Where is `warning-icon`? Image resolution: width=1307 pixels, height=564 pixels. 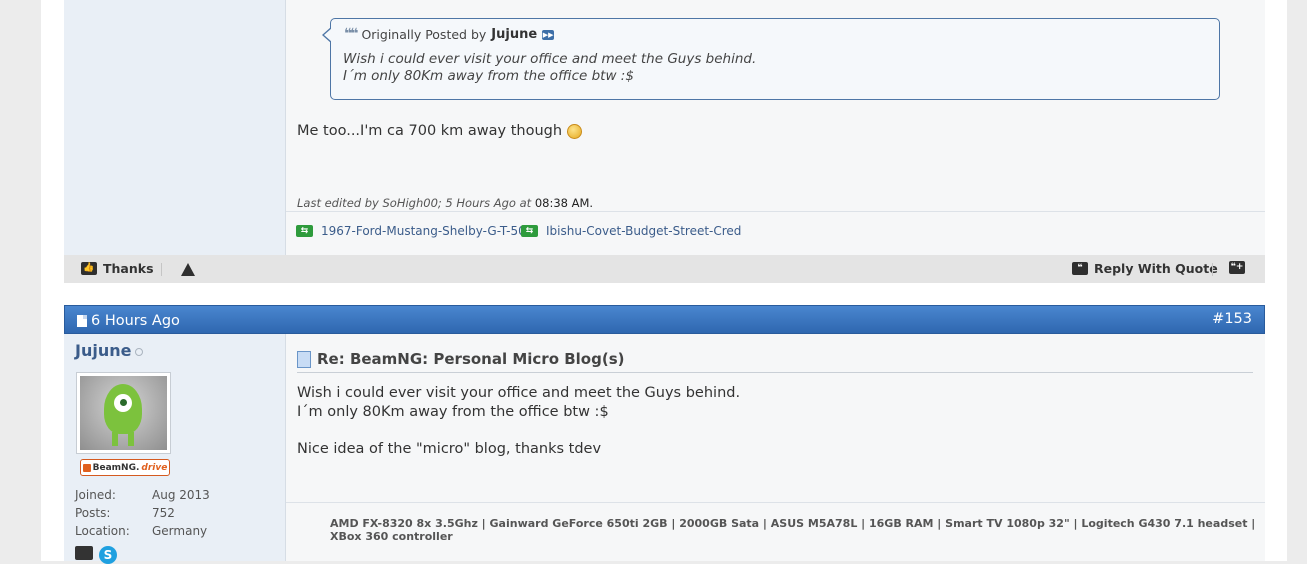 warning-icon is located at coordinates (188, 269).